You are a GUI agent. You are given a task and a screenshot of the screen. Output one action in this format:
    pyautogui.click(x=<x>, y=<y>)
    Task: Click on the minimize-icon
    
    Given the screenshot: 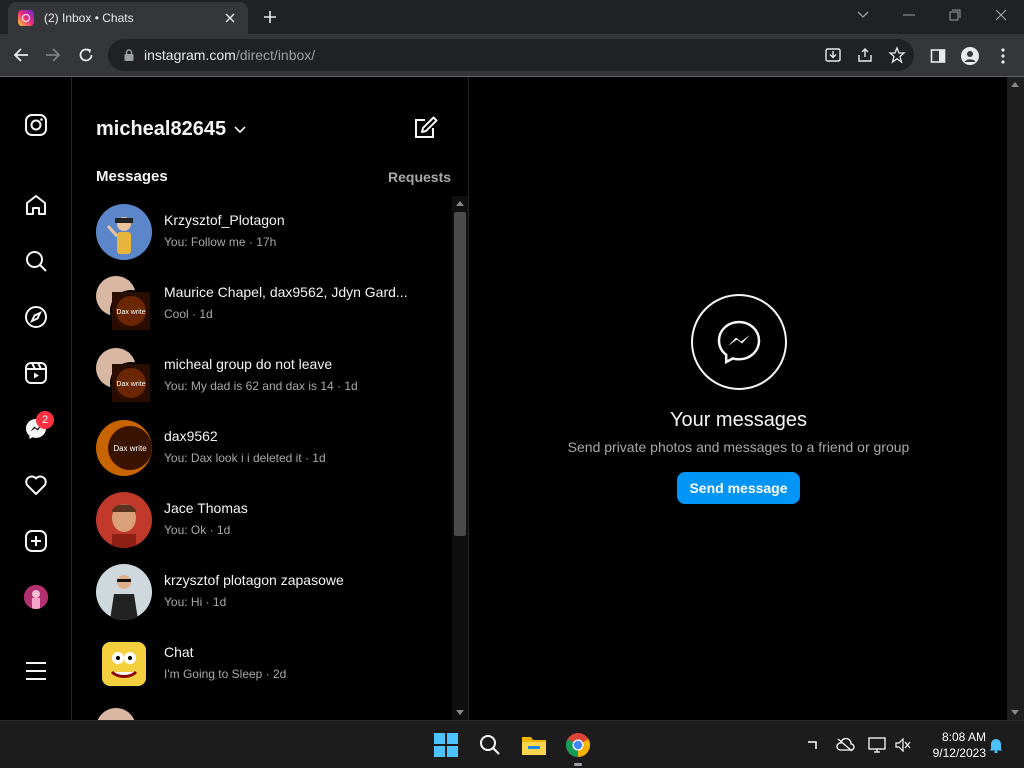 What is the action you would take?
    pyautogui.click(x=909, y=15)
    